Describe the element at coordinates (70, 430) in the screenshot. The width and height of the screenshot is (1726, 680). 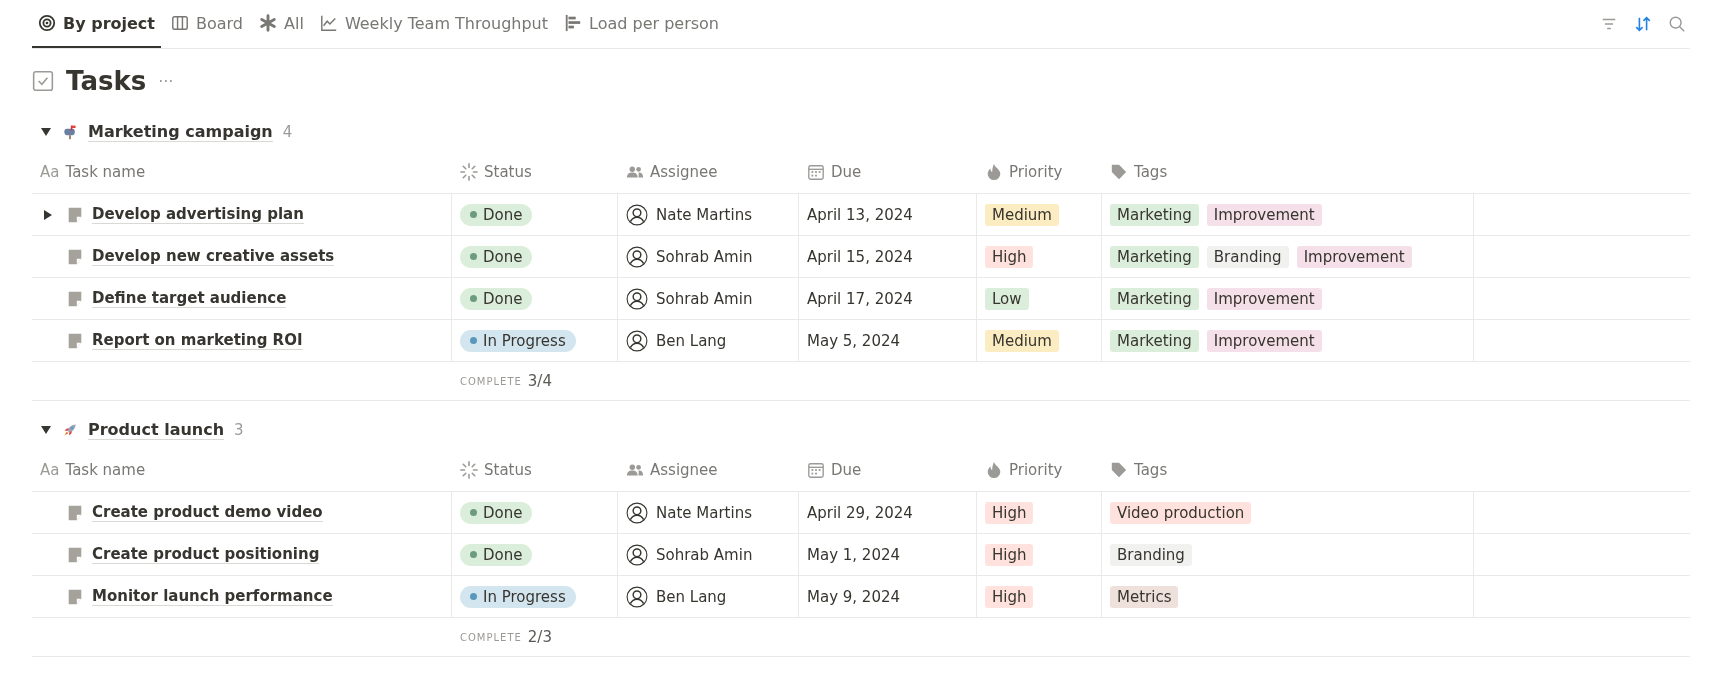
I see `rocket-icon` at that location.